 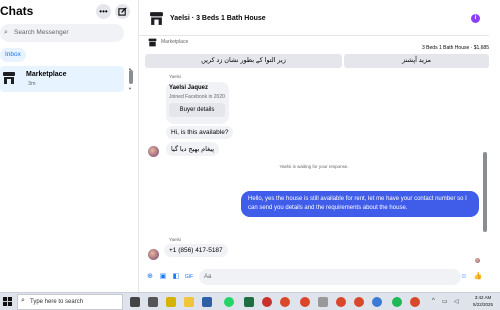 I want to click on conversation-name: Marketplace, so click(x=46, y=74).